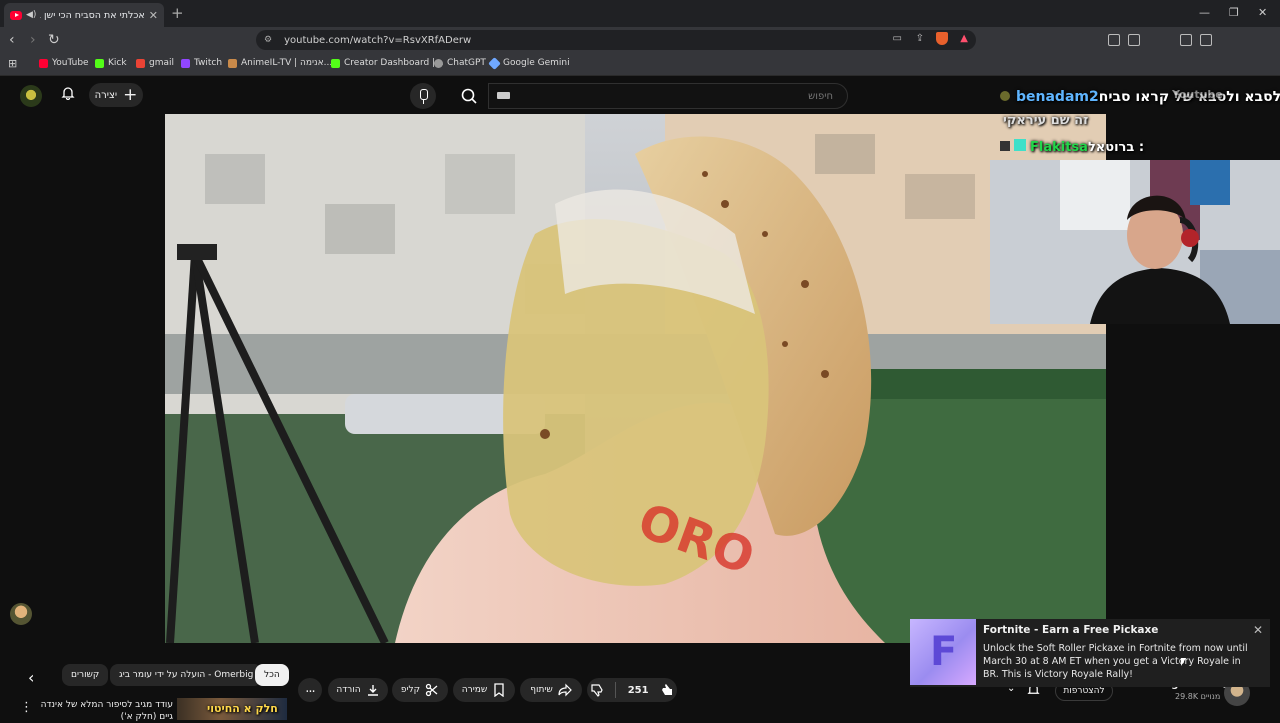 This screenshot has width=1280, height=723. What do you see at coordinates (1140, 97) in the screenshot?
I see `chat-message: benadam2לסבא ולסבא של קראו סביח :` at bounding box center [1140, 97].